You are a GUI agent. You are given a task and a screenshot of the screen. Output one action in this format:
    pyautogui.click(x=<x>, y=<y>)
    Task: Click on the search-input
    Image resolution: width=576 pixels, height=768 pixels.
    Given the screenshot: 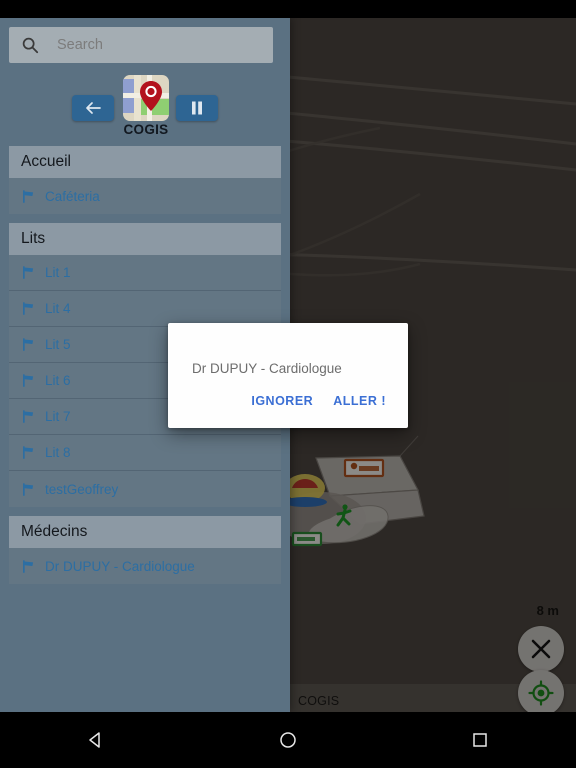 What is the action you would take?
    pyautogui.click(x=165, y=45)
    